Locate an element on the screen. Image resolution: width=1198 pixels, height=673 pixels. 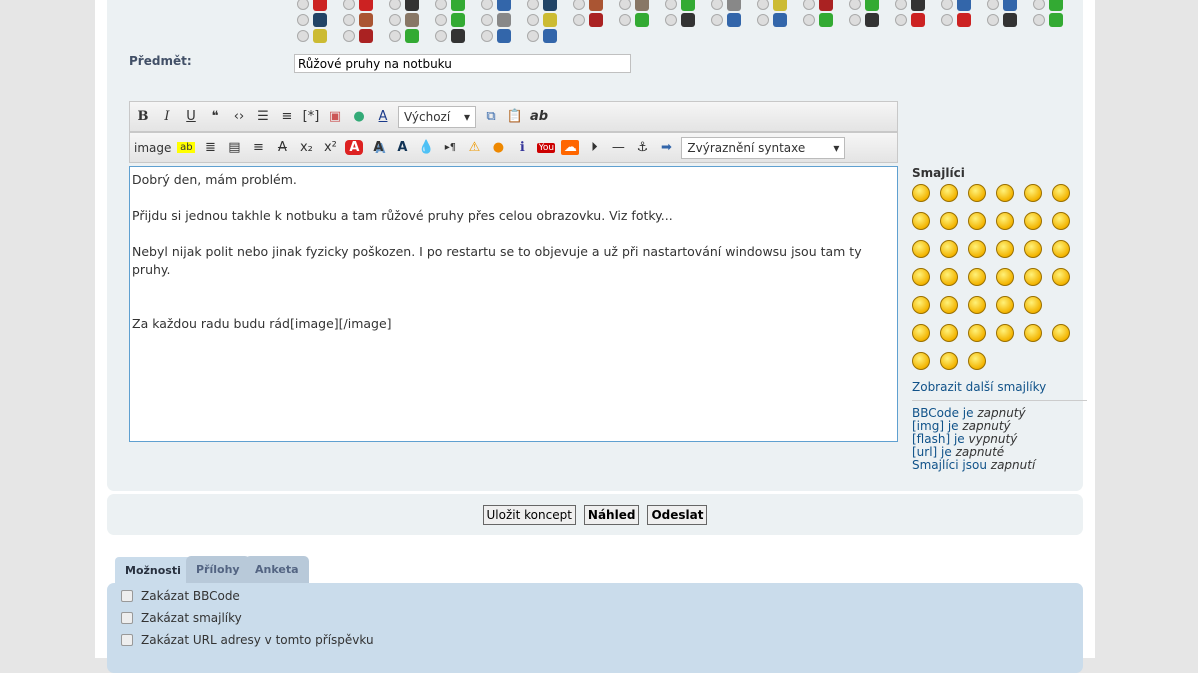
subject-input is located at coordinates (462, 63).